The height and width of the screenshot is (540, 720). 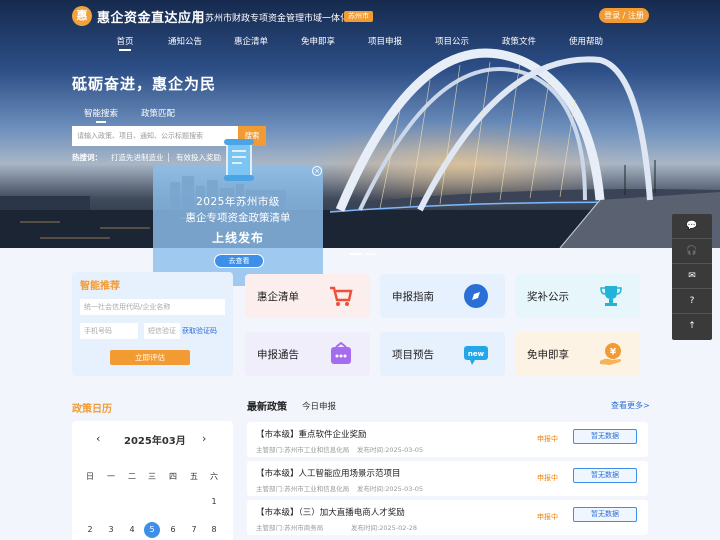 I want to click on policy-date: 发布时间:2025-03-05, so click(x=390, y=450).